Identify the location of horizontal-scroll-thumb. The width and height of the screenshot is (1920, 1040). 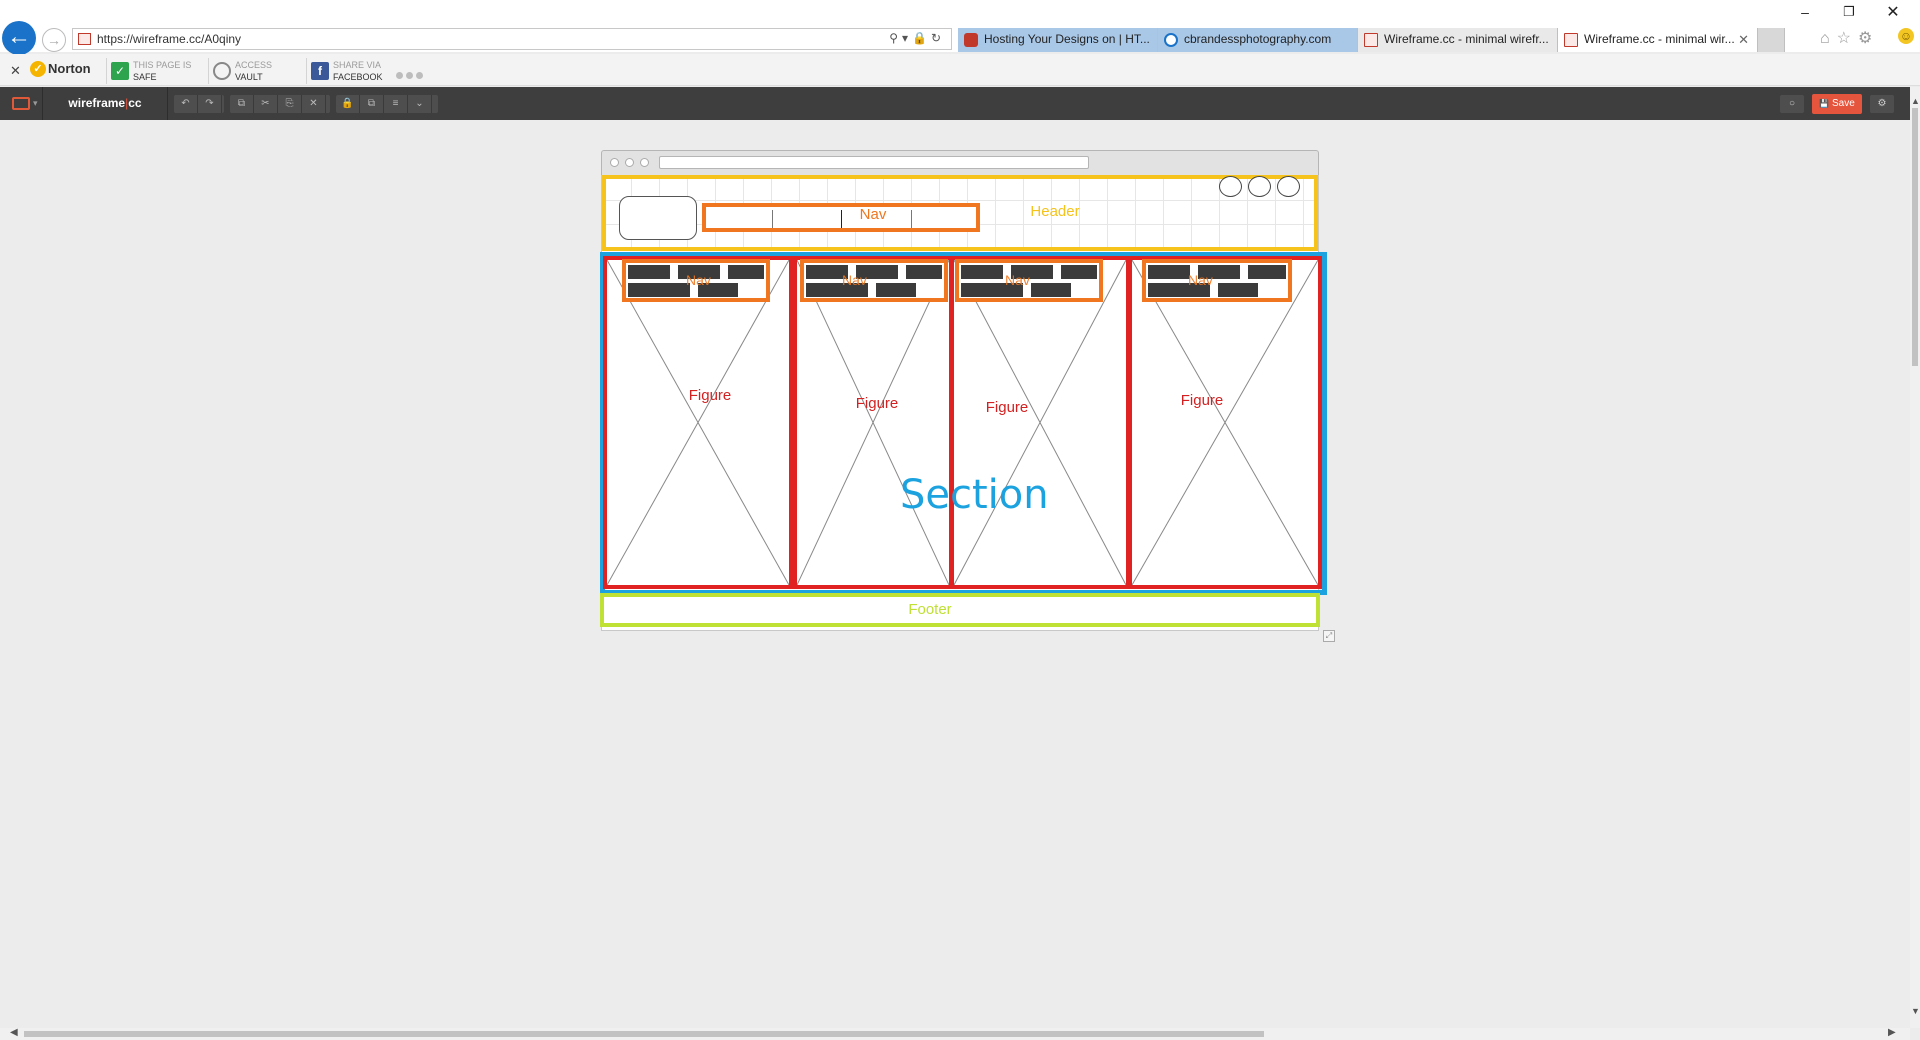
(644, 1034).